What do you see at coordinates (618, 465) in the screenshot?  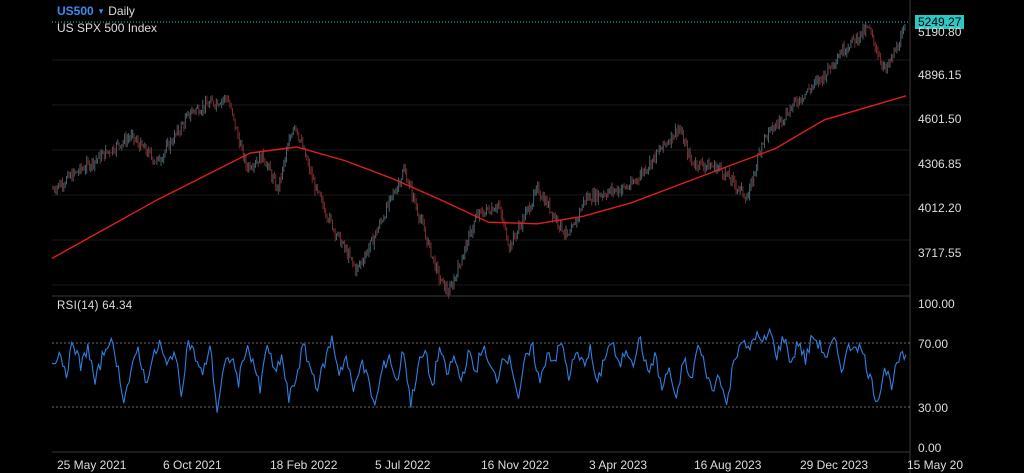 I see `time-axis-label: 3 Apr 2023` at bounding box center [618, 465].